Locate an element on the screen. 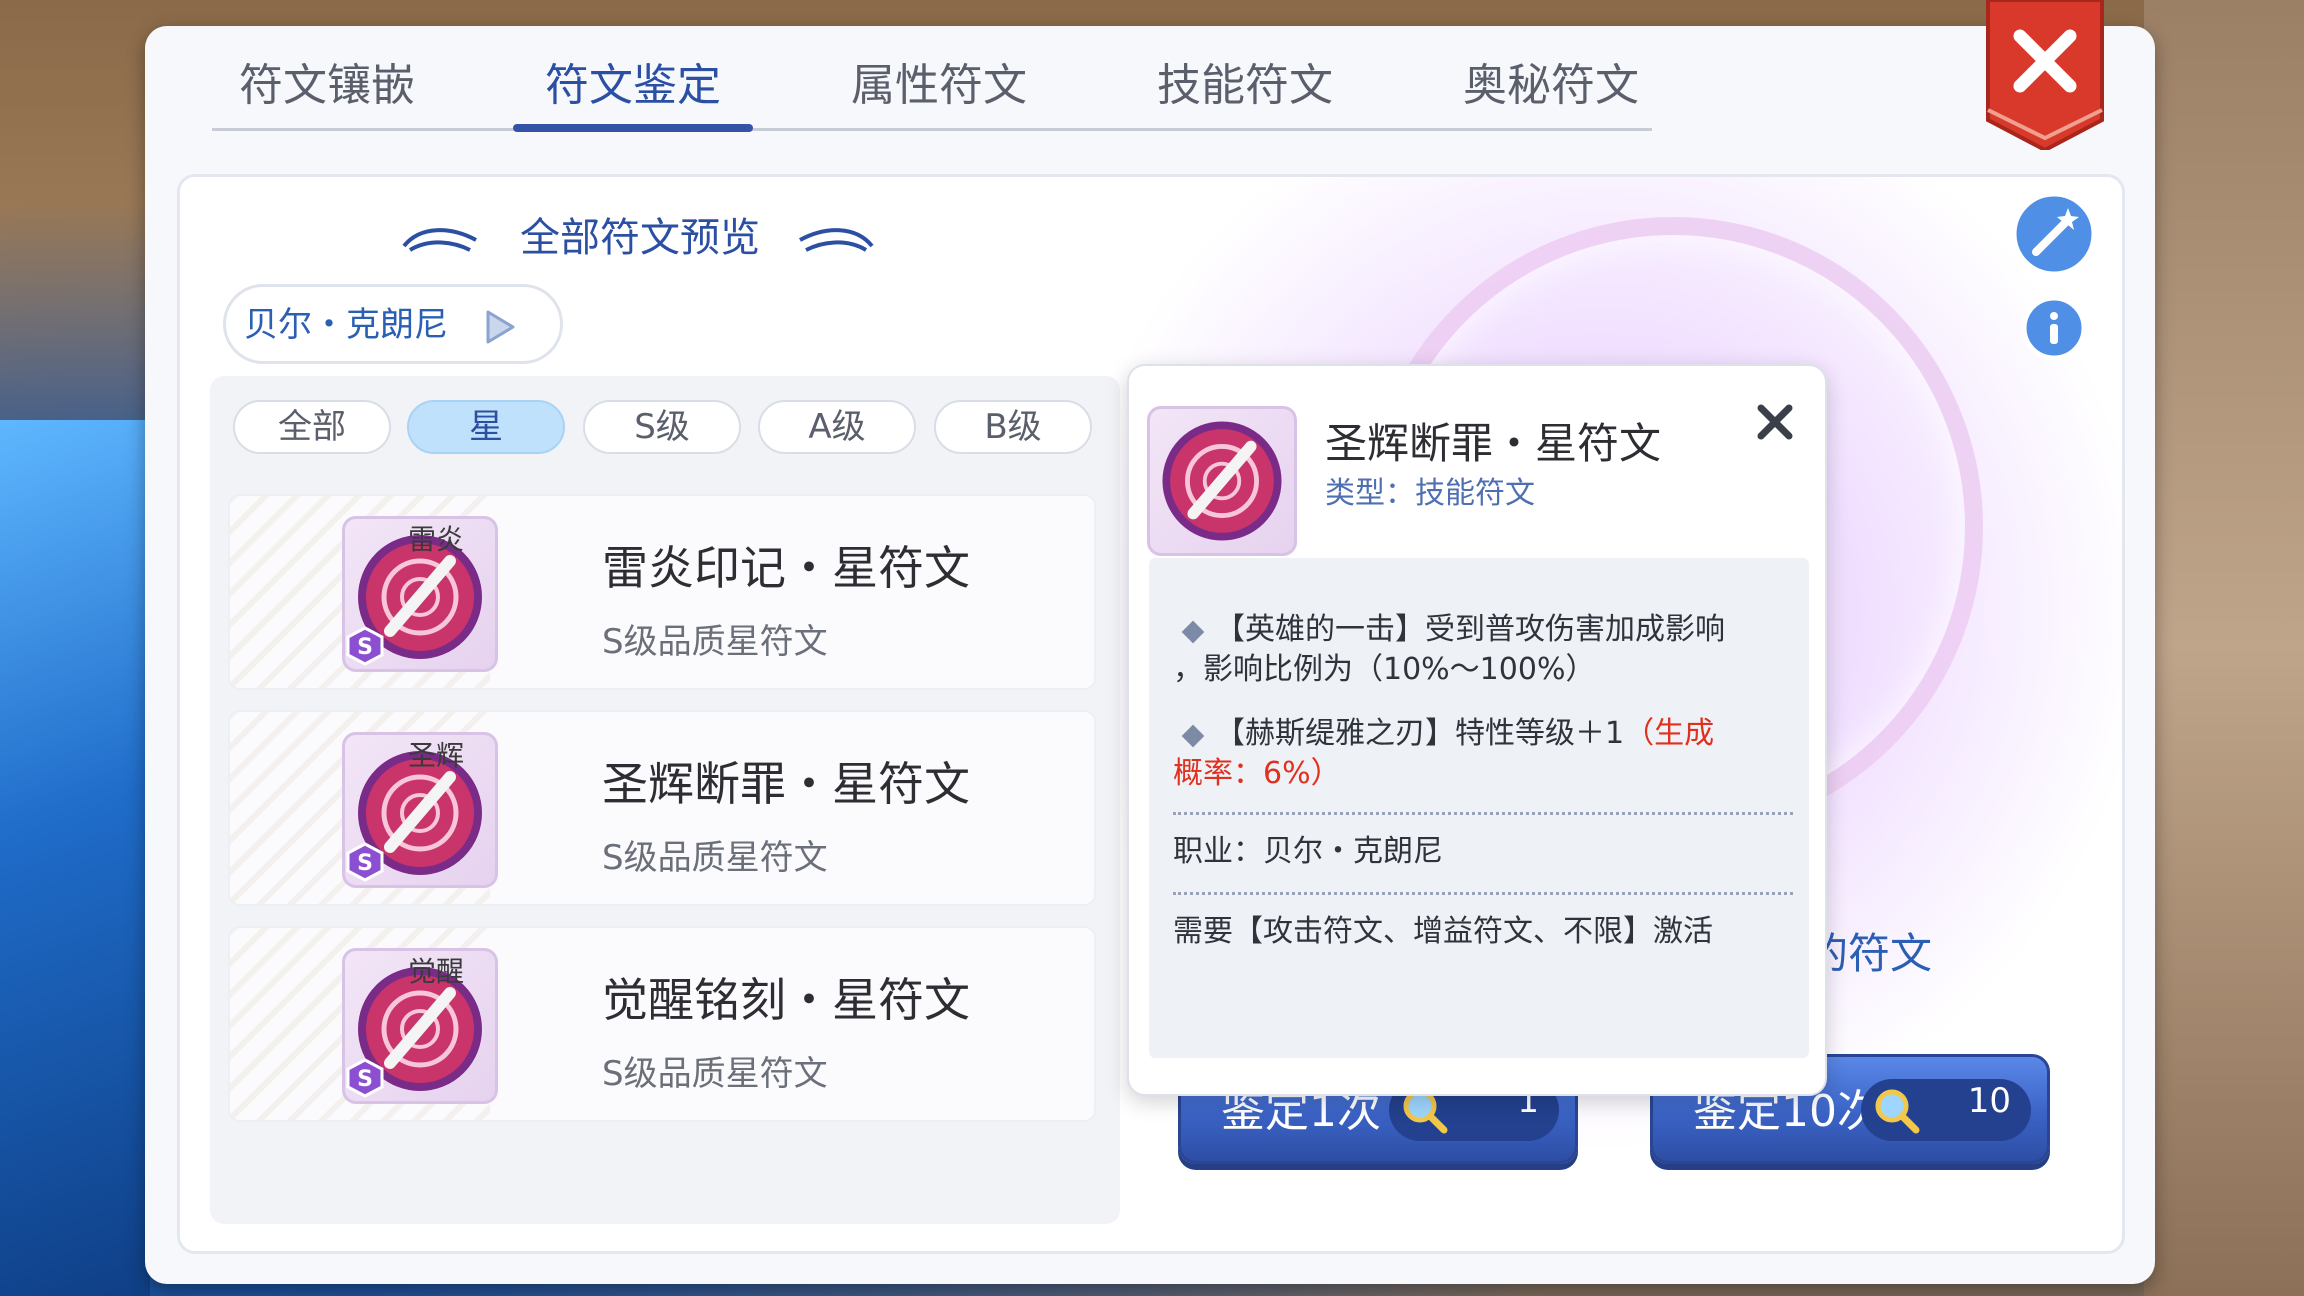 This screenshot has width=2304, height=1296. rune-tag: 雷炎 is located at coordinates (436, 539).